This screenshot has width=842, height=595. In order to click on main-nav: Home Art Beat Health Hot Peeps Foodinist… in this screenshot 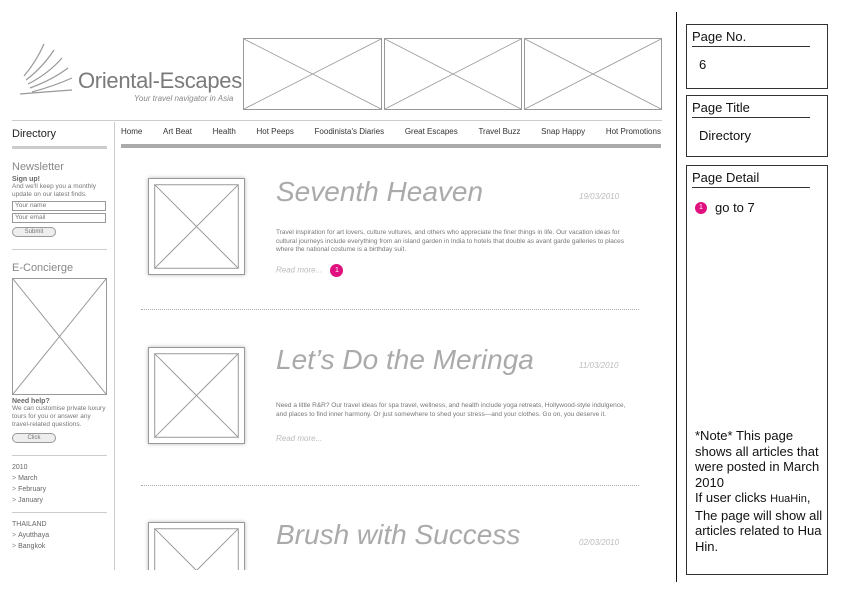, I will do `click(391, 133)`.